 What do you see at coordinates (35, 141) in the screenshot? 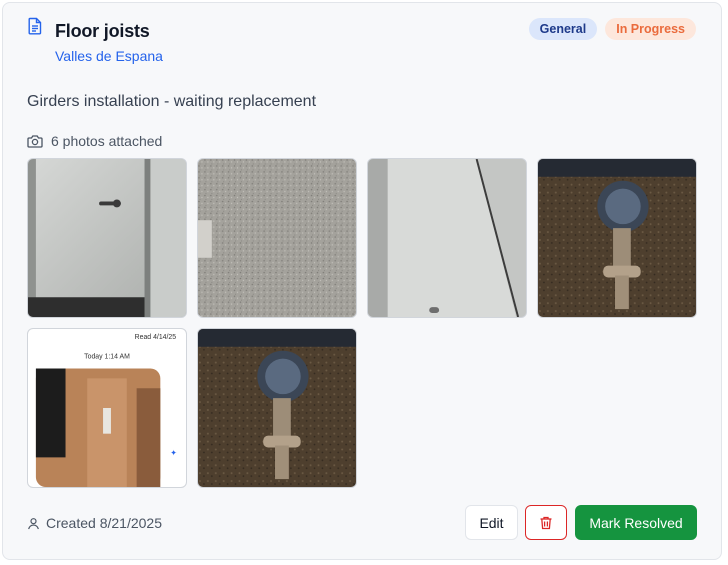
I see `camera-icon` at bounding box center [35, 141].